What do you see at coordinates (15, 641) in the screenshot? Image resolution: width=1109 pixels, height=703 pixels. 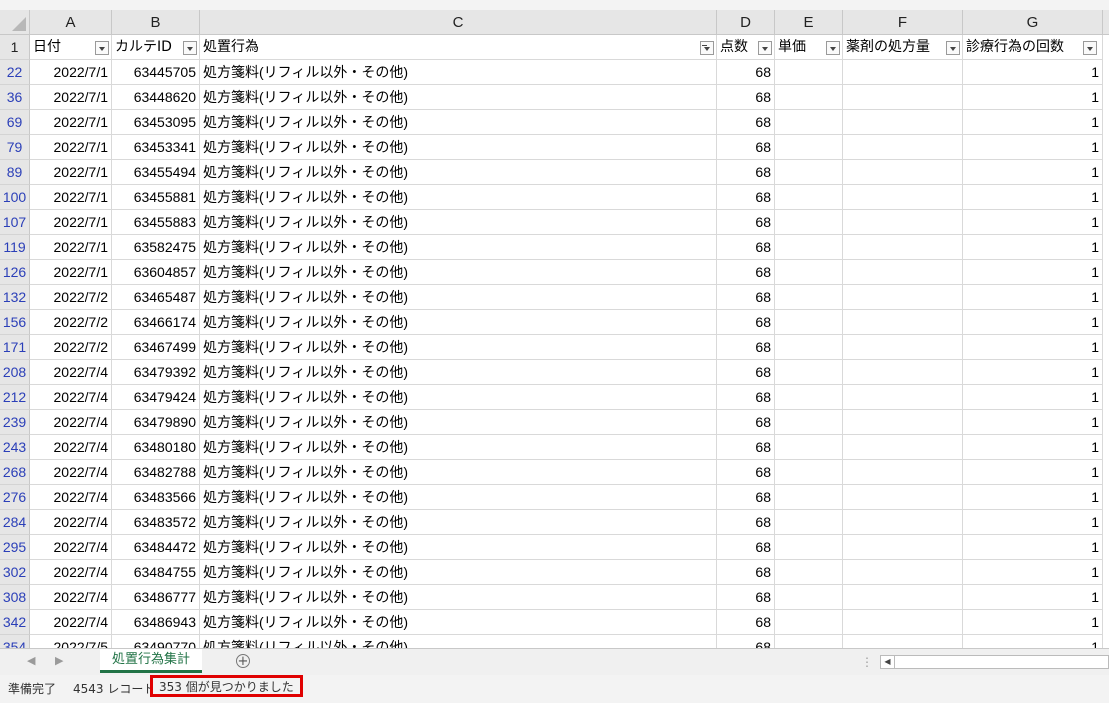 I see `row-header: 354` at bounding box center [15, 641].